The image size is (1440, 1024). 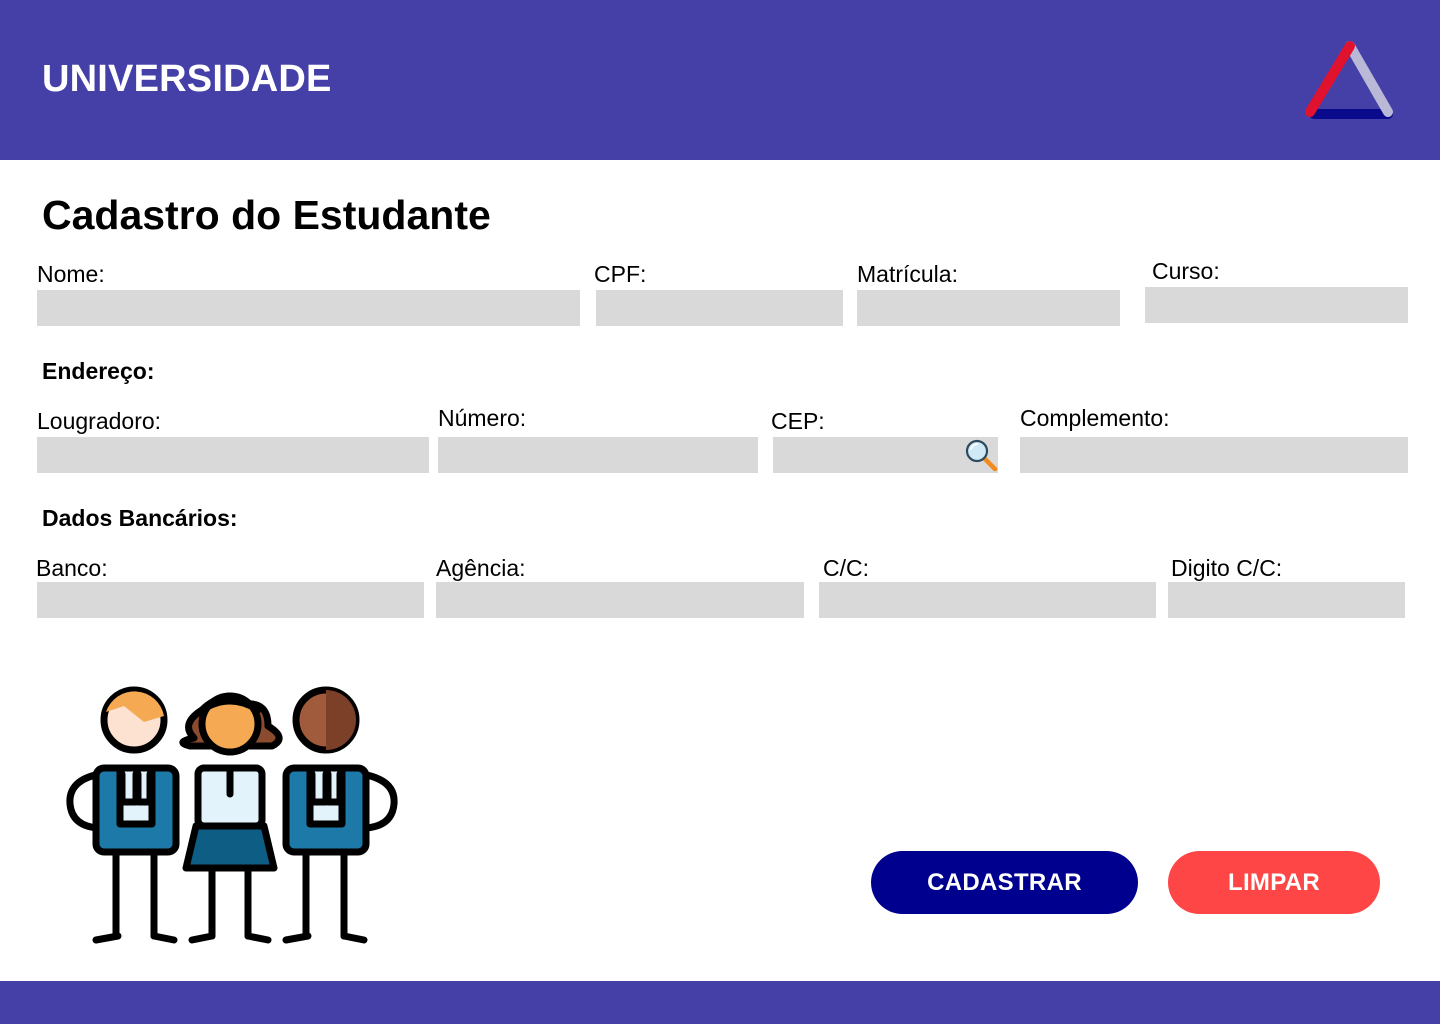 What do you see at coordinates (308, 308) in the screenshot?
I see `nome-input` at bounding box center [308, 308].